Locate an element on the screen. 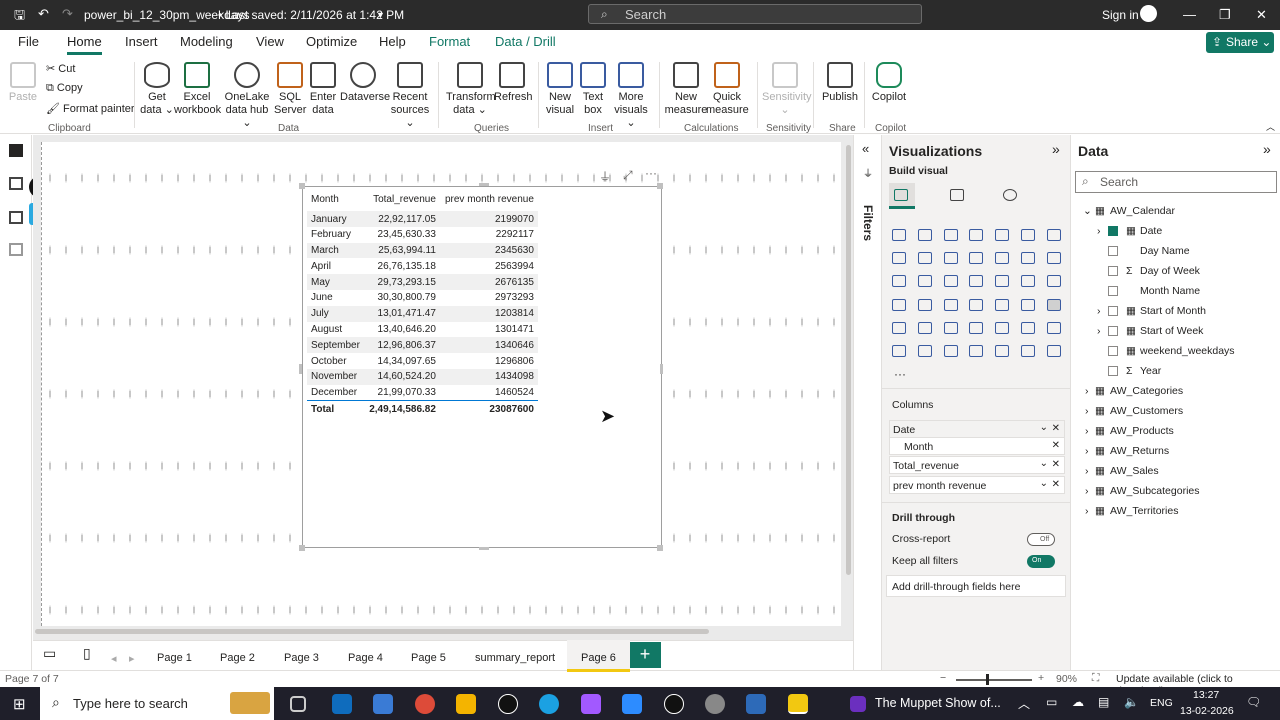 The height and width of the screenshot is (720, 1280). table-view-icon is located at coordinates (16, 183).